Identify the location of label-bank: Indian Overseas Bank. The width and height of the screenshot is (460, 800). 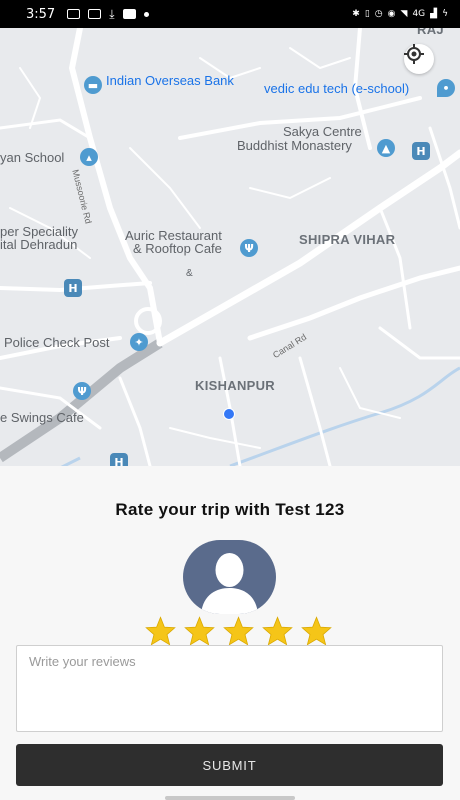
(170, 80).